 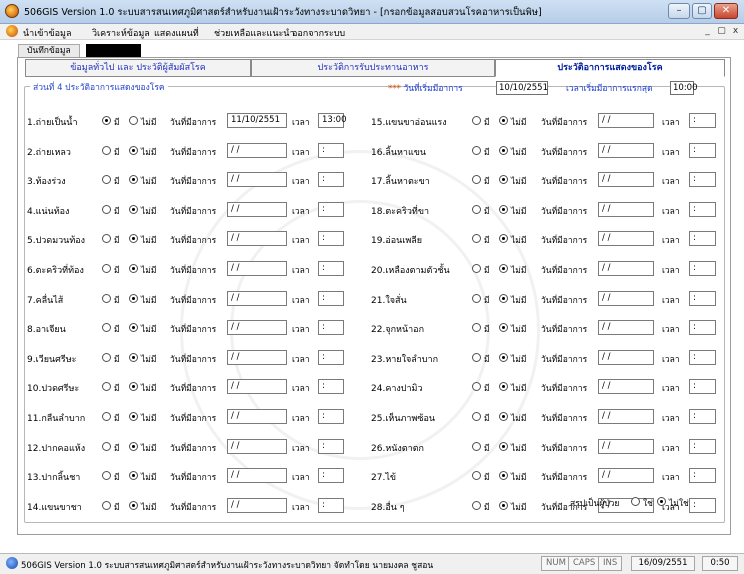 What do you see at coordinates (49, 50) in the screenshot?
I see `page-tab-record: บันทึกข้อมูล` at bounding box center [49, 50].